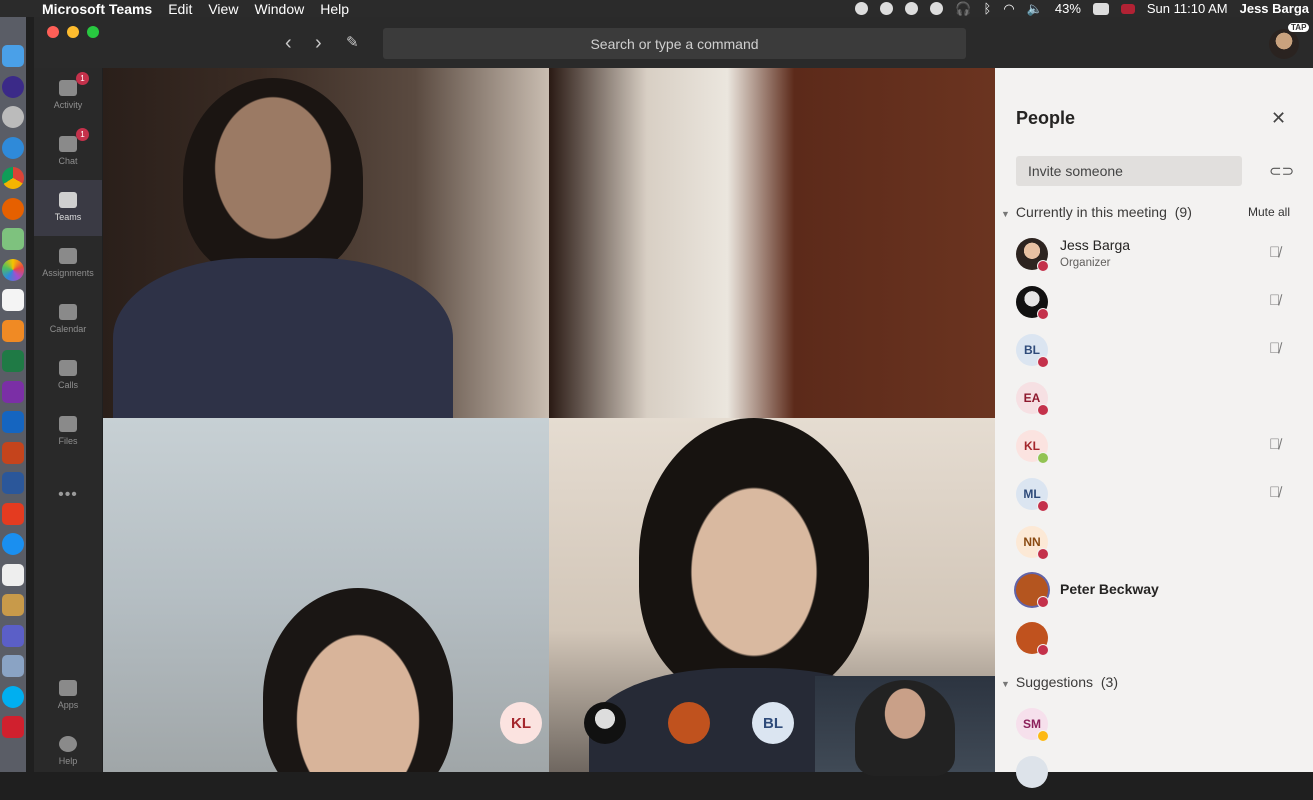 Image resolution: width=1313 pixels, height=800 pixels. I want to click on strip-avatar-bl: BL, so click(773, 723).